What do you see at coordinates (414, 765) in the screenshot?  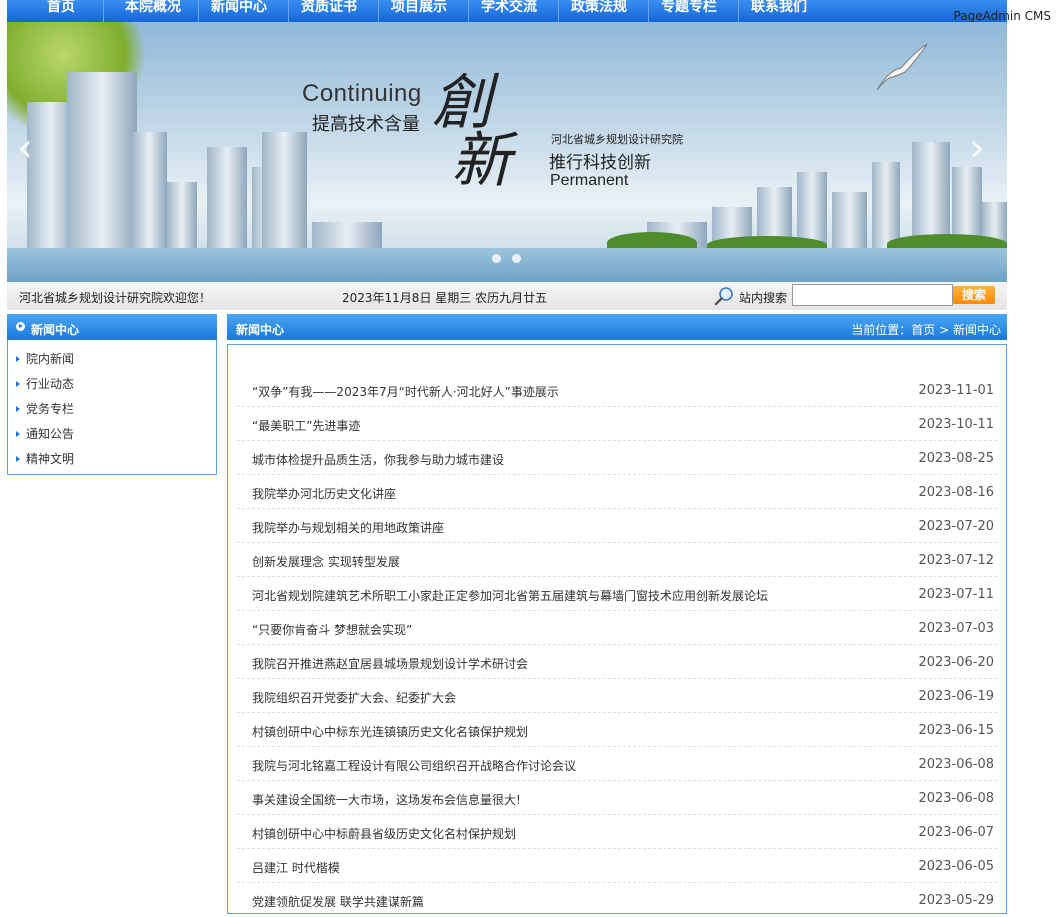 I see `news-title-link: 我院与河北铭嘉工程设计有限公司组织召开战略合作讨论会议` at bounding box center [414, 765].